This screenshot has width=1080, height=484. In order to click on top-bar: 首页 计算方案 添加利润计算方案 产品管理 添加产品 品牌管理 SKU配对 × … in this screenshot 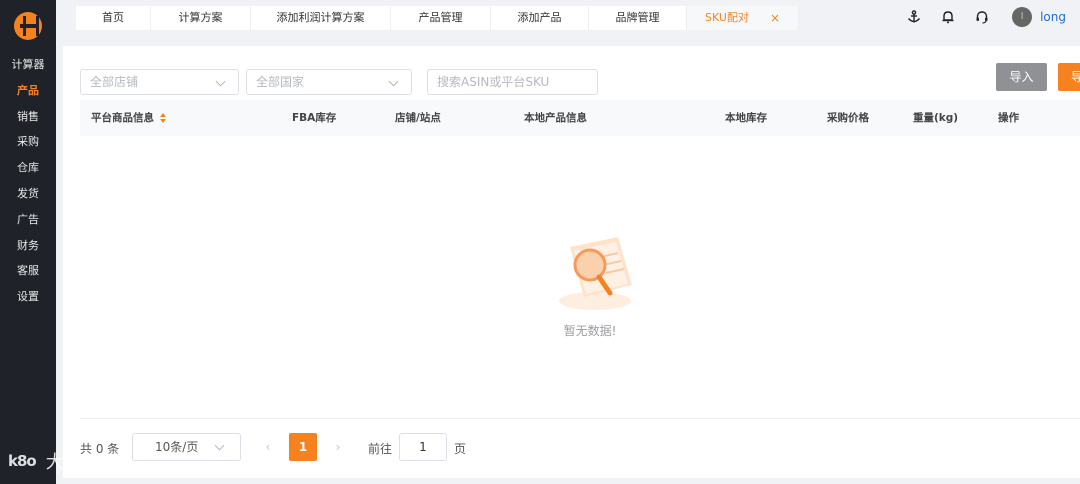, I will do `click(568, 19)`.